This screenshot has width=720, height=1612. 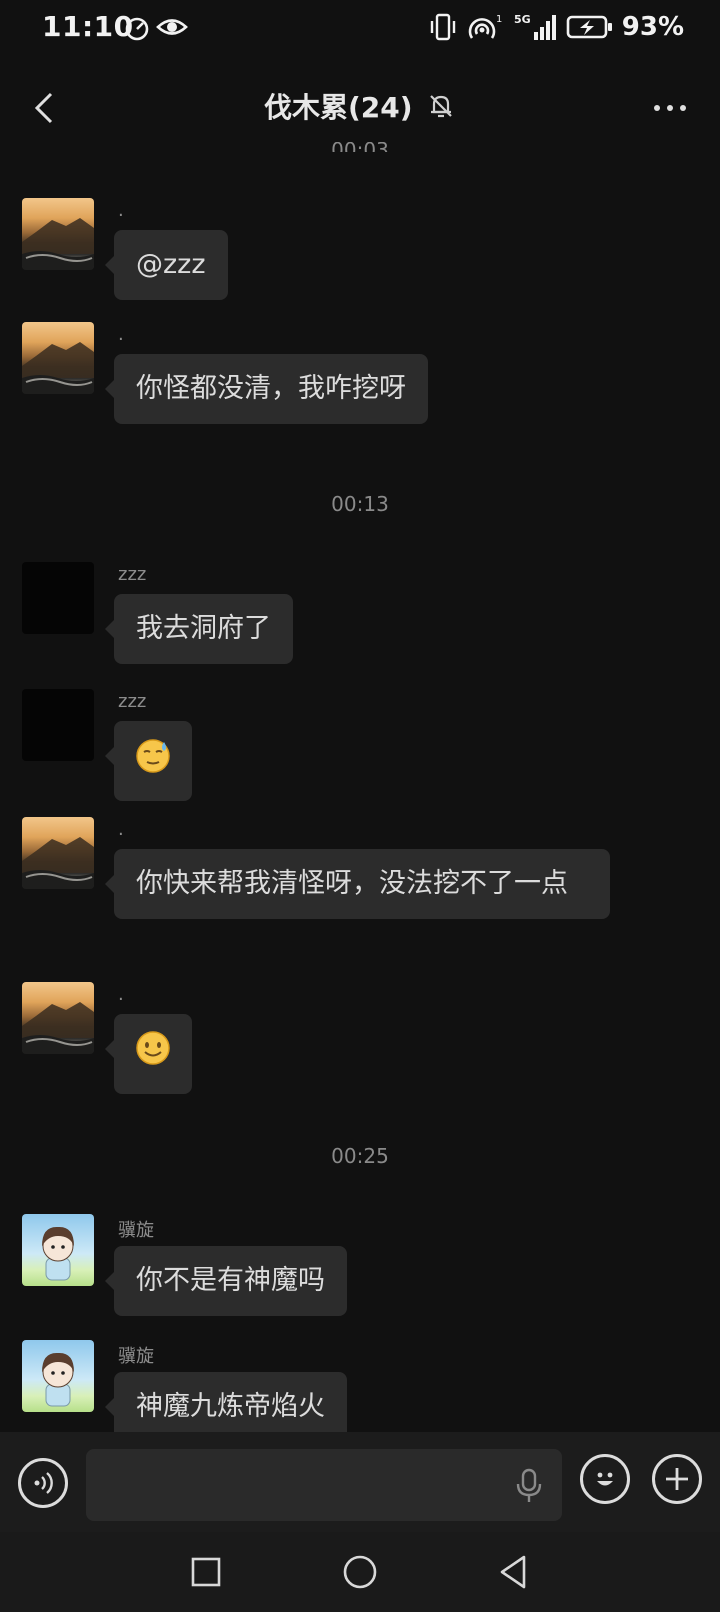 I want to click on back-button, so click(x=44, y=108).